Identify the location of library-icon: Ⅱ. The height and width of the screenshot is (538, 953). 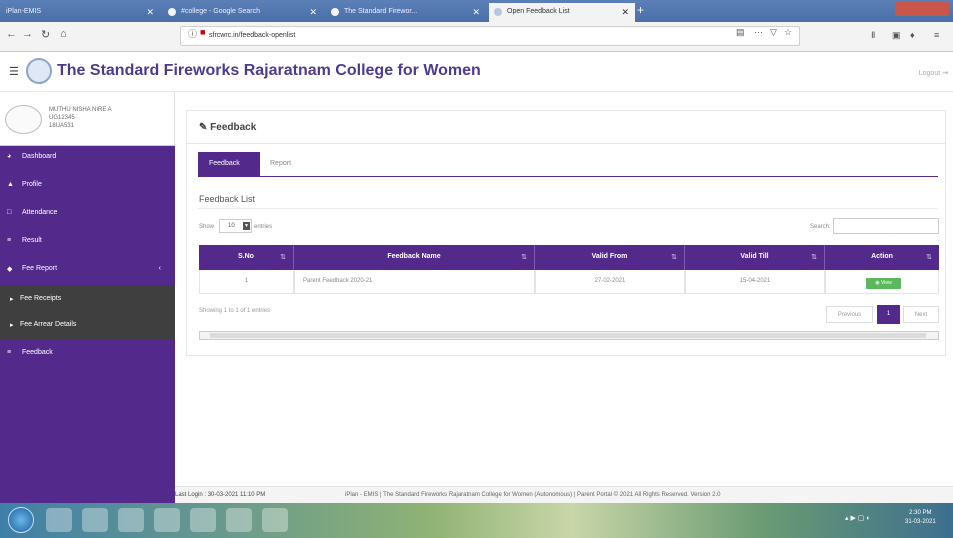
(873, 35).